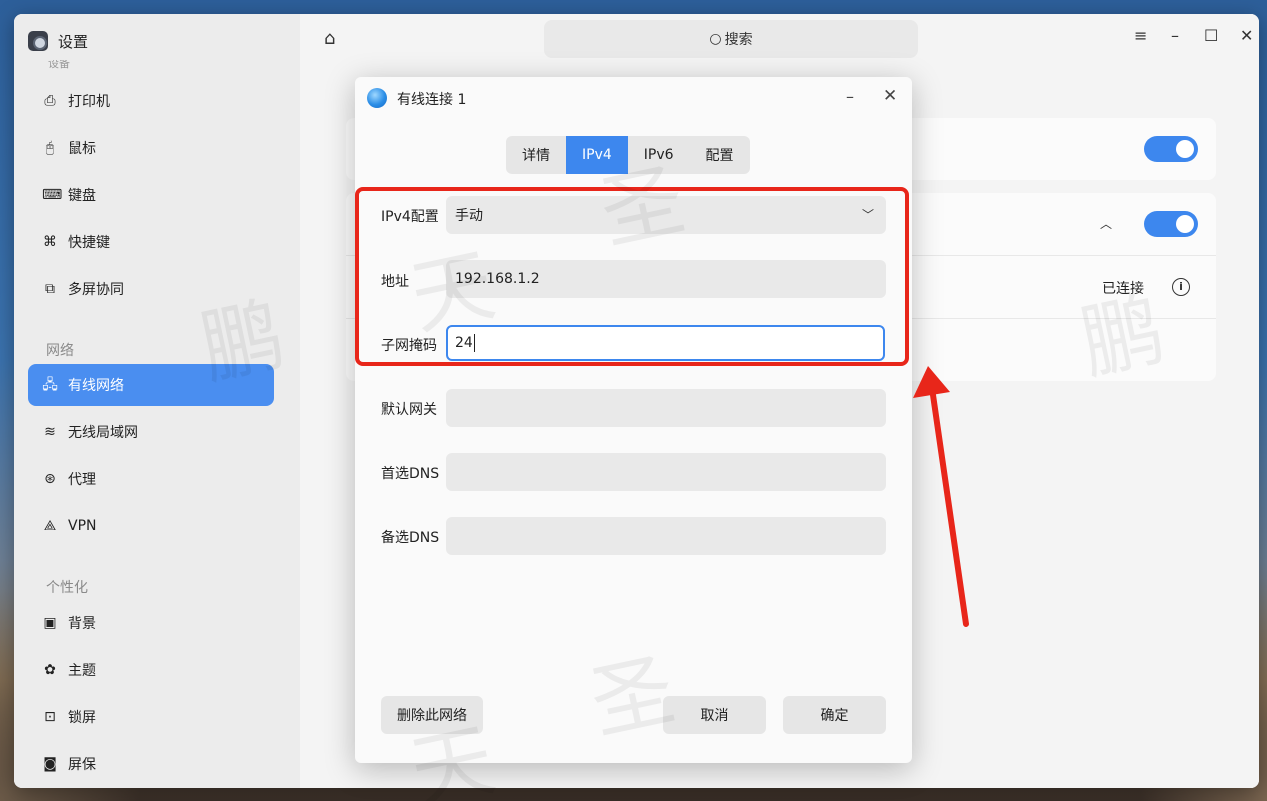  I want to click on arrow-shaft, so click(949, 506).